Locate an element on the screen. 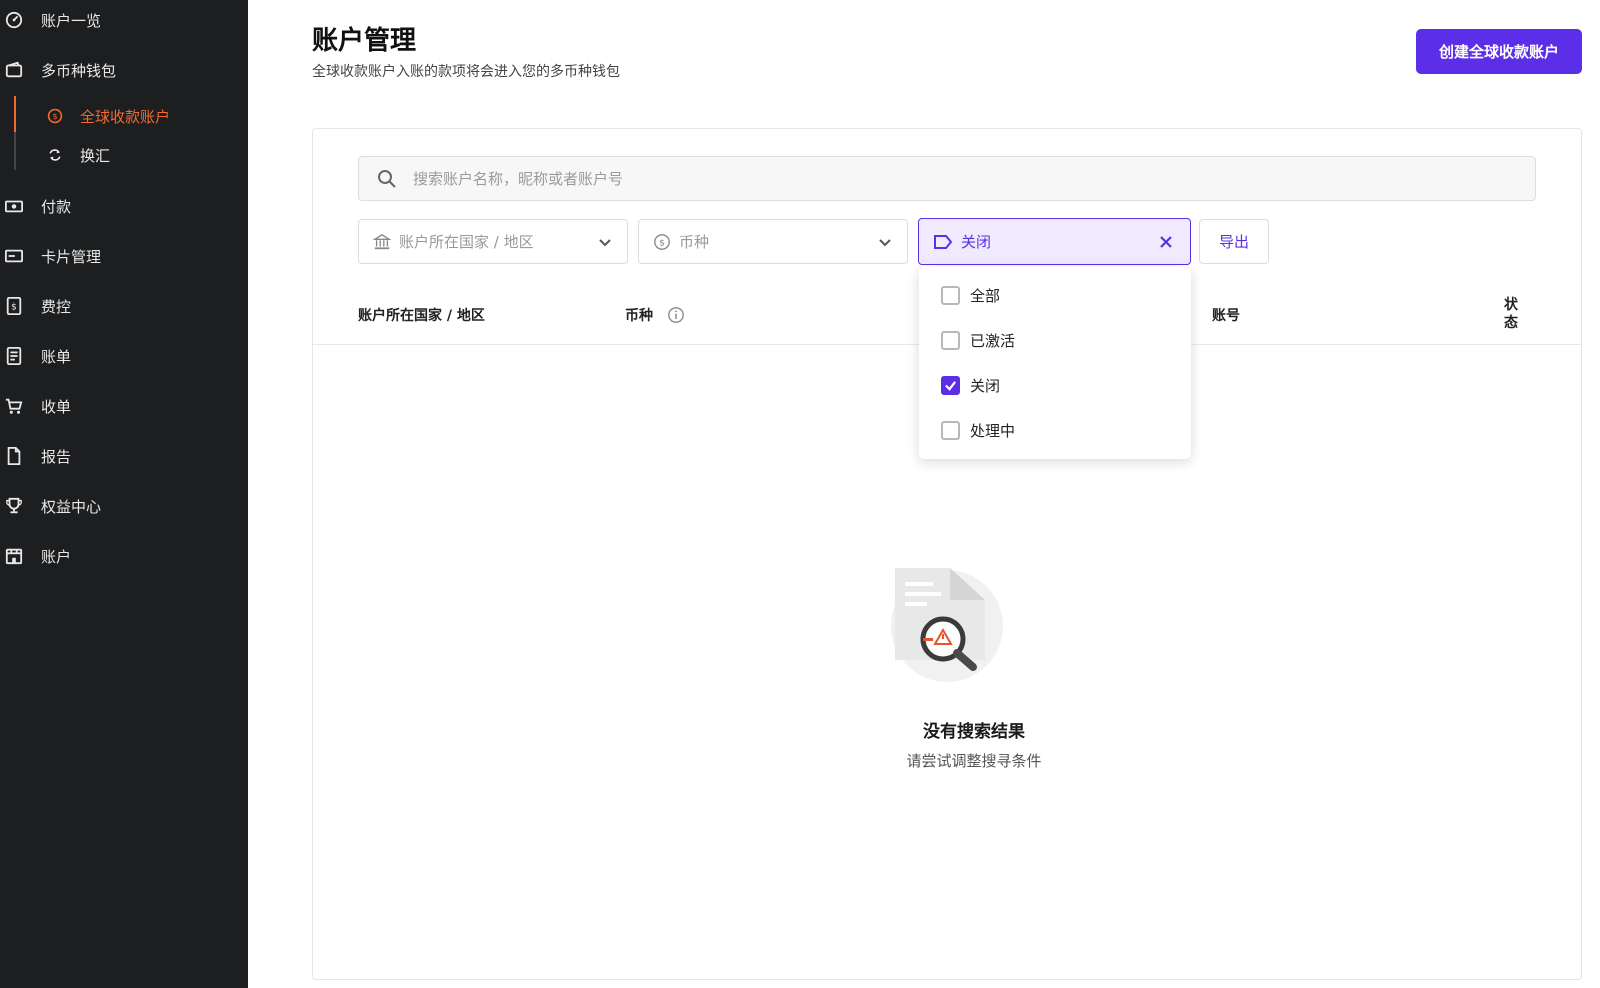 Image resolution: width=1600 pixels, height=988 pixels. sidebar-item-cards: 卡片管理 is located at coordinates (50, 256).